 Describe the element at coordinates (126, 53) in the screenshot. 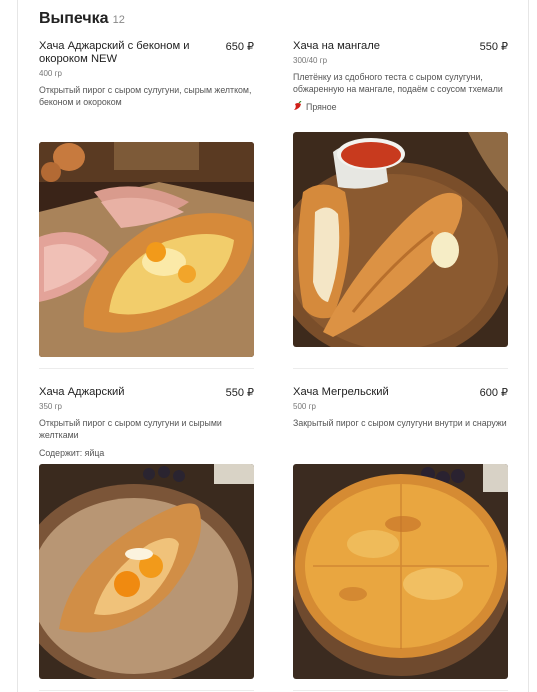

I see `menu-item-name: Хача Аджарский с беконом и окороком NEW` at that location.